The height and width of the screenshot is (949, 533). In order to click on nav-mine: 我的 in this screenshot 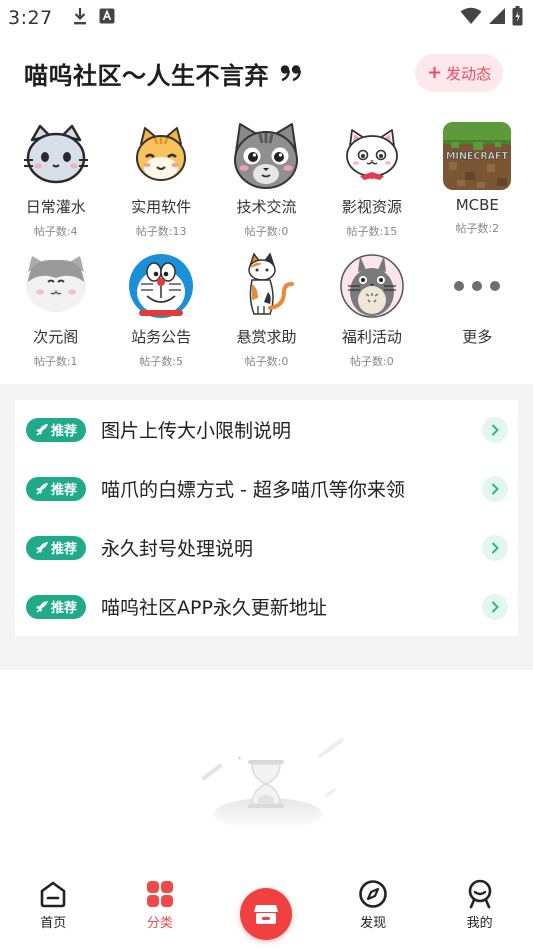, I will do `click(479, 896)`.